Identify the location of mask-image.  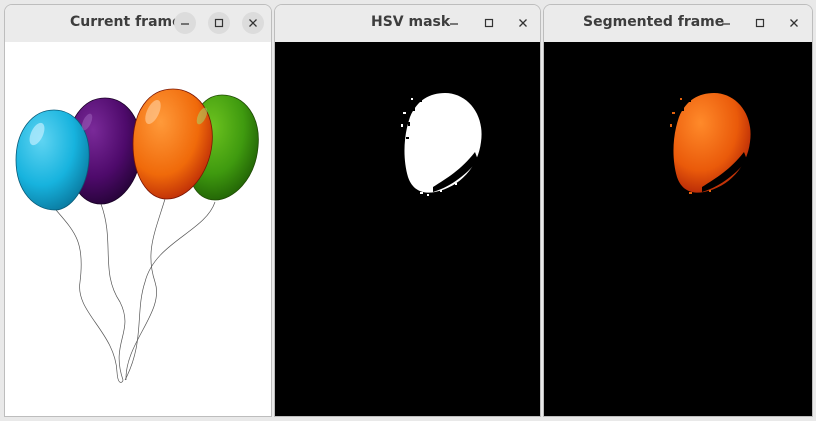
(441, 144).